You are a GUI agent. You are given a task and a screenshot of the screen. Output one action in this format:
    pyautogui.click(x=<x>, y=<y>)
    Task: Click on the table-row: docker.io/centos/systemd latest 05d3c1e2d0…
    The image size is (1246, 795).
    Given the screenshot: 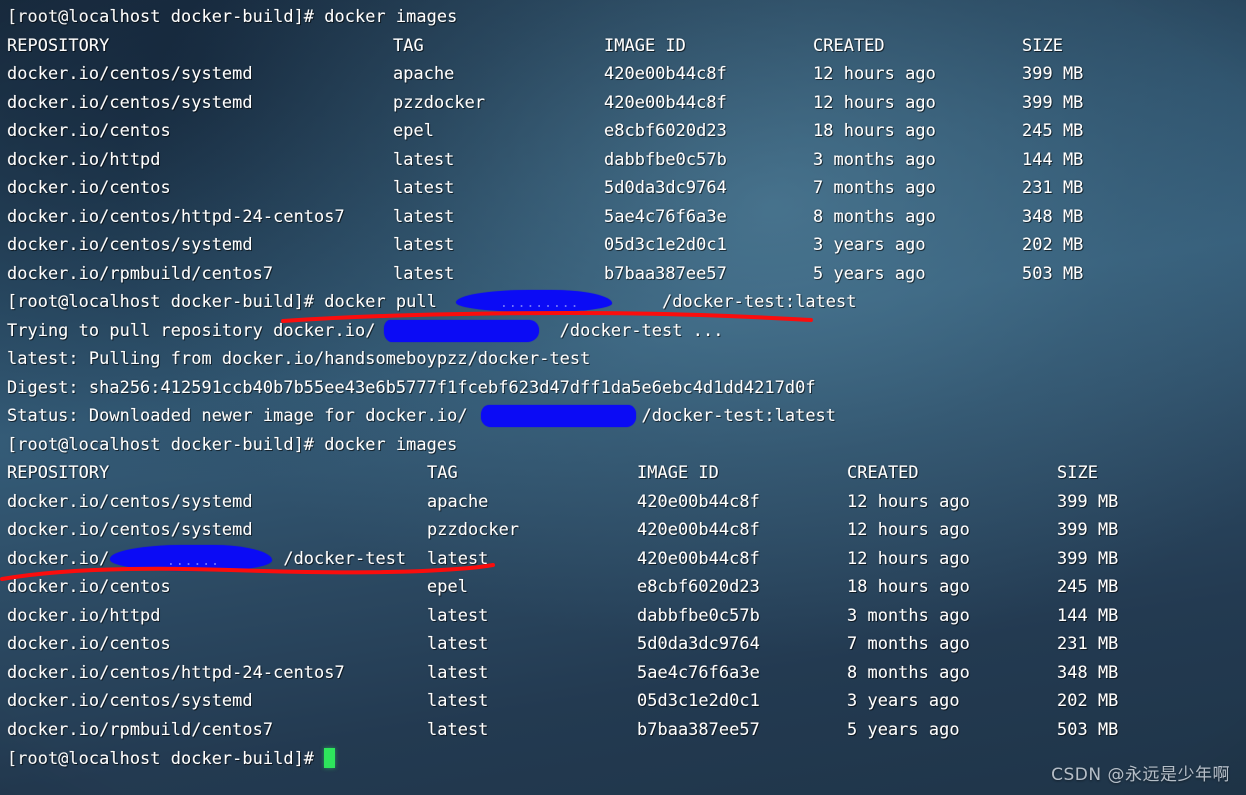 What is the action you would take?
    pyautogui.click(x=626, y=246)
    